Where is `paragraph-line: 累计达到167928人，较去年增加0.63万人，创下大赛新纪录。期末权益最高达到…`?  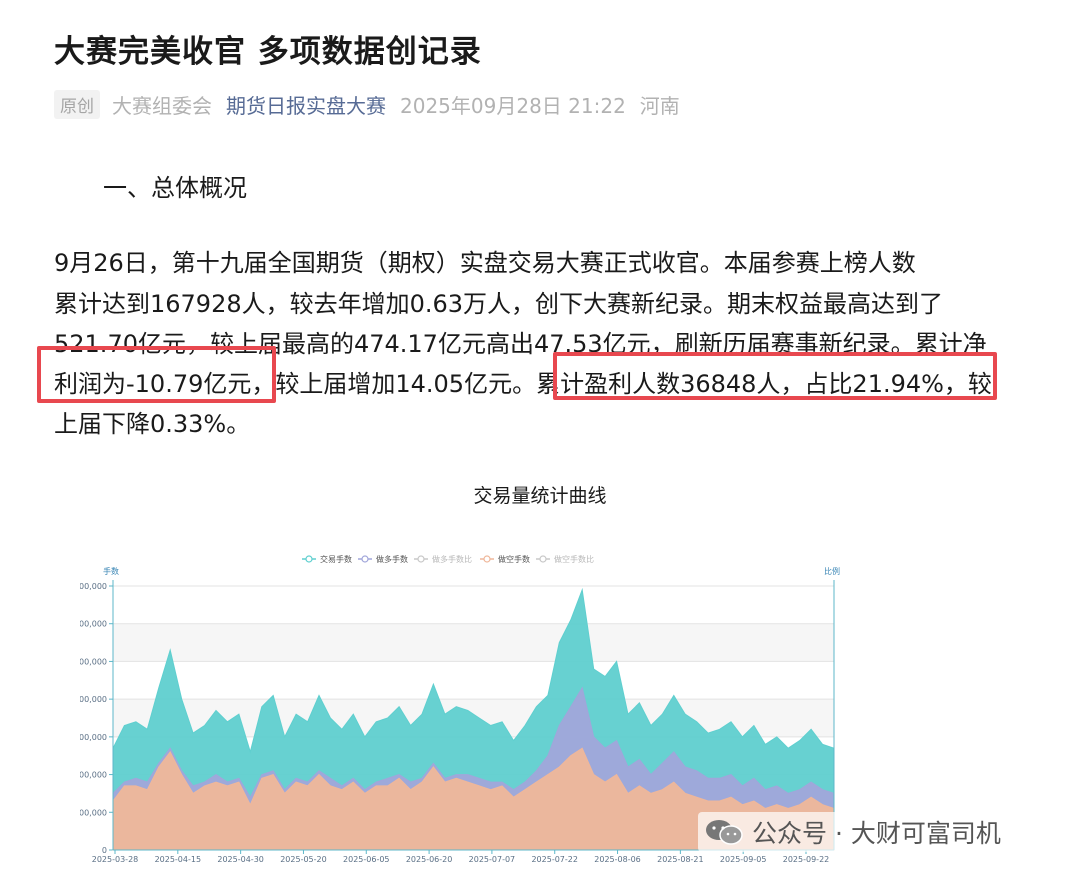
paragraph-line: 累计达到167928人，较去年增加0.63万人，创下大赛新纪录。期末权益最高达到… is located at coordinates (499, 304).